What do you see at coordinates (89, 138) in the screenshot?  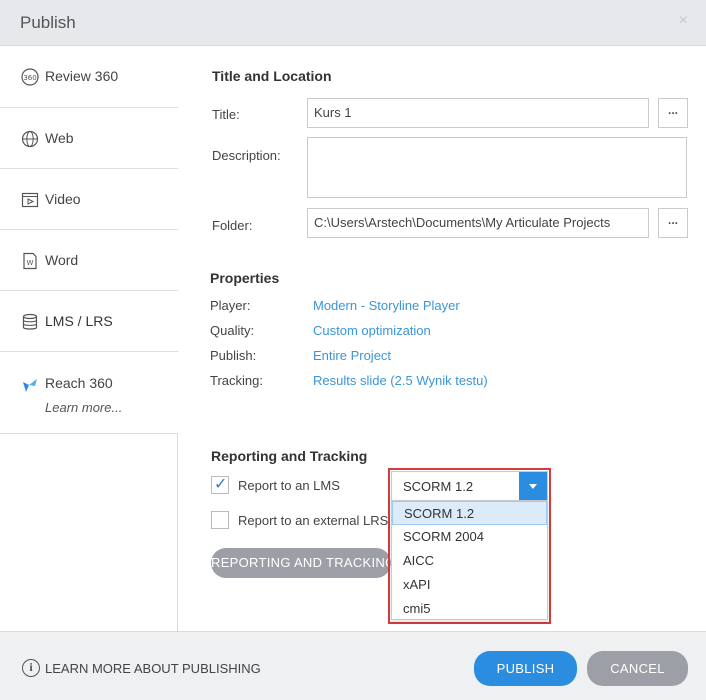 I see `sidebar-item-web: Web` at bounding box center [89, 138].